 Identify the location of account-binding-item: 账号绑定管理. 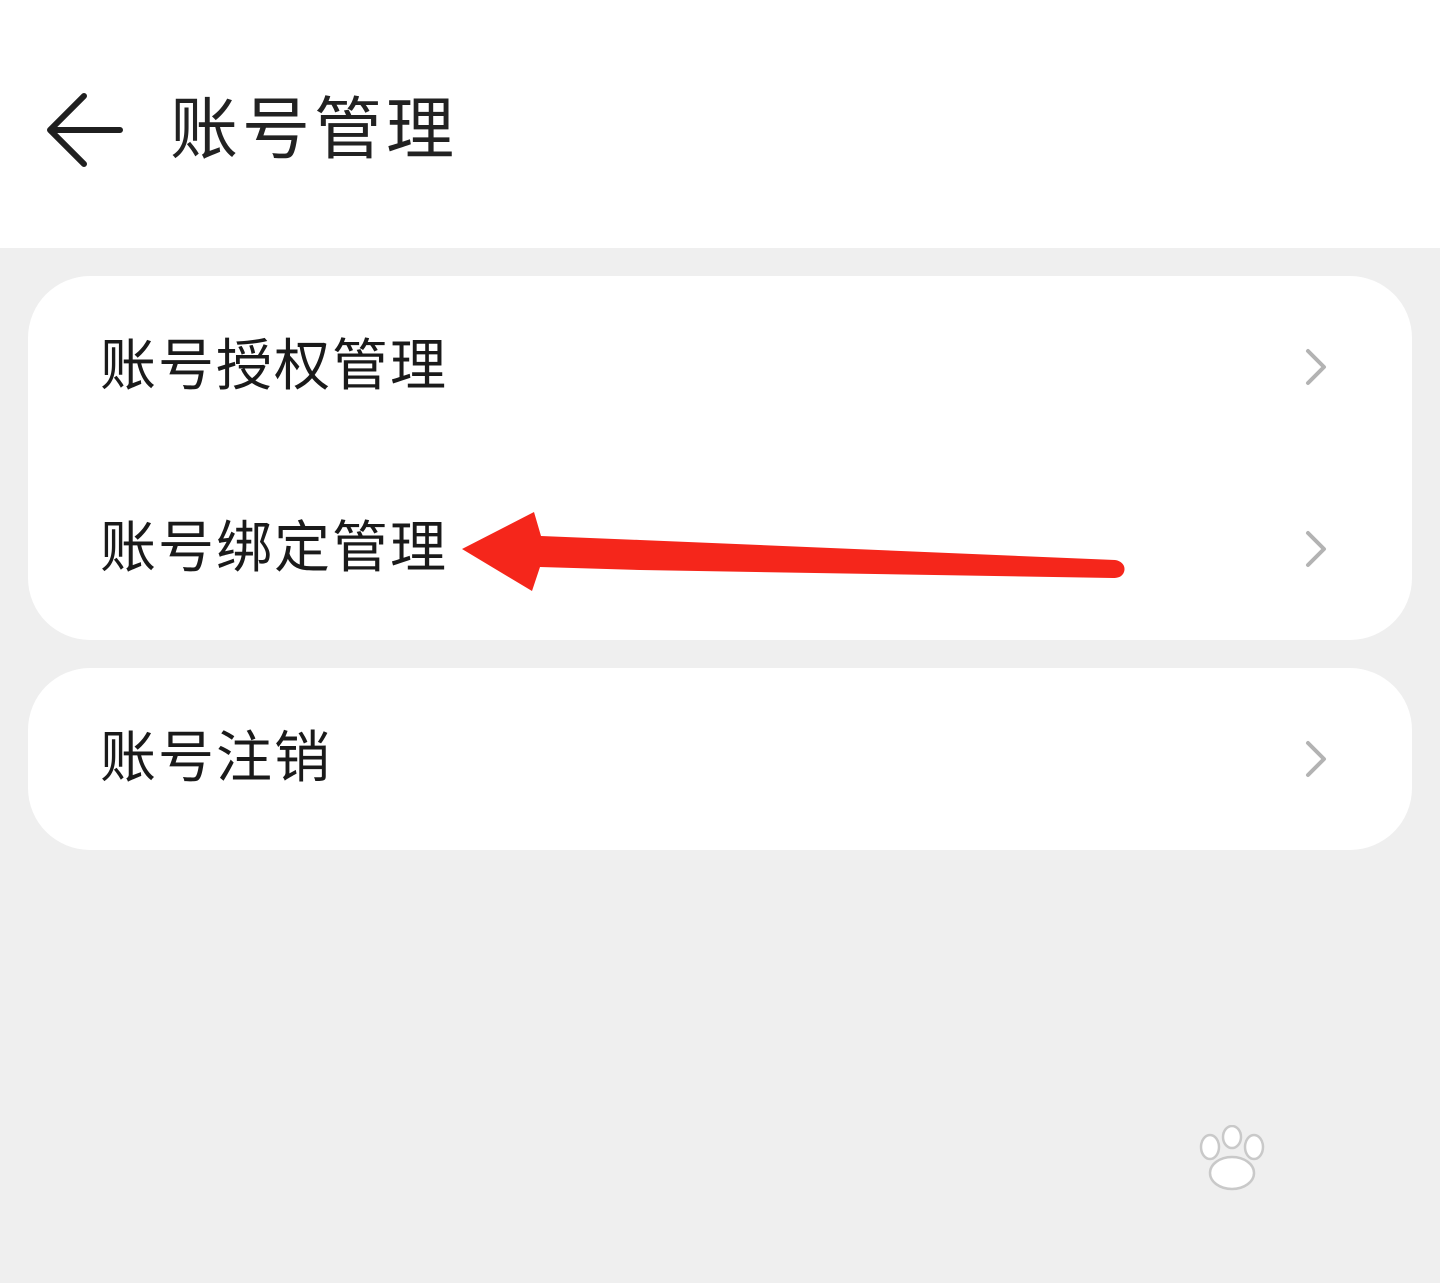
(720, 549).